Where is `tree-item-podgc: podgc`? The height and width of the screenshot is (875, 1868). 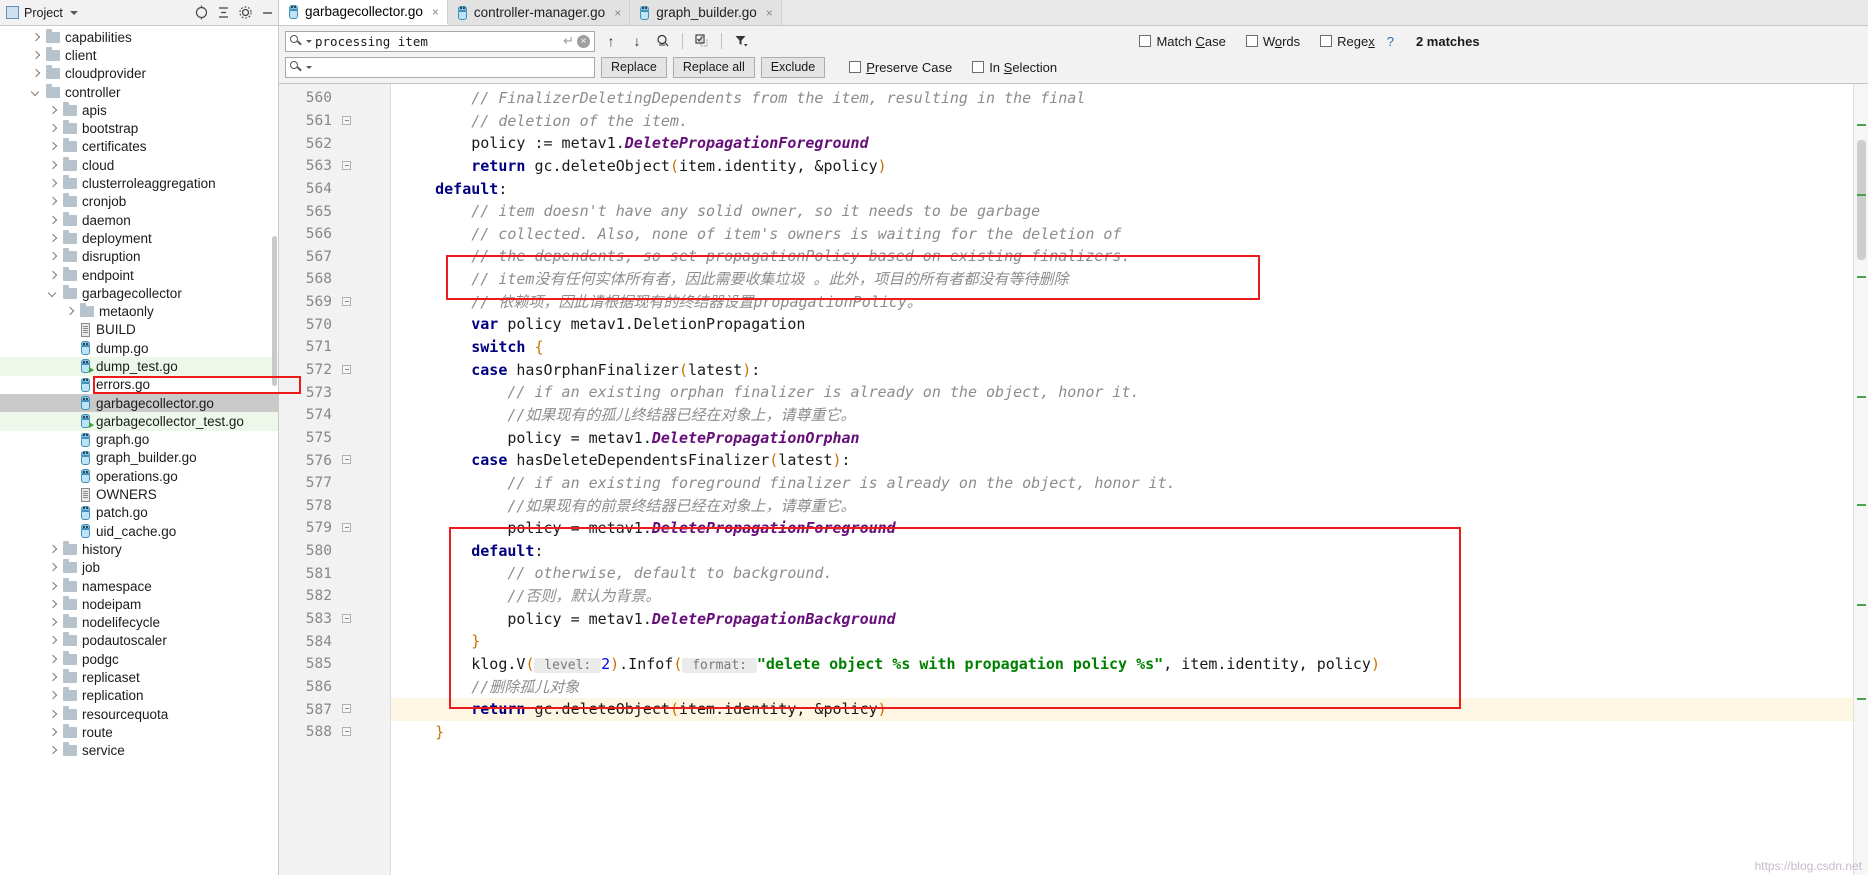
tree-item-podgc: podgc is located at coordinates (139, 659).